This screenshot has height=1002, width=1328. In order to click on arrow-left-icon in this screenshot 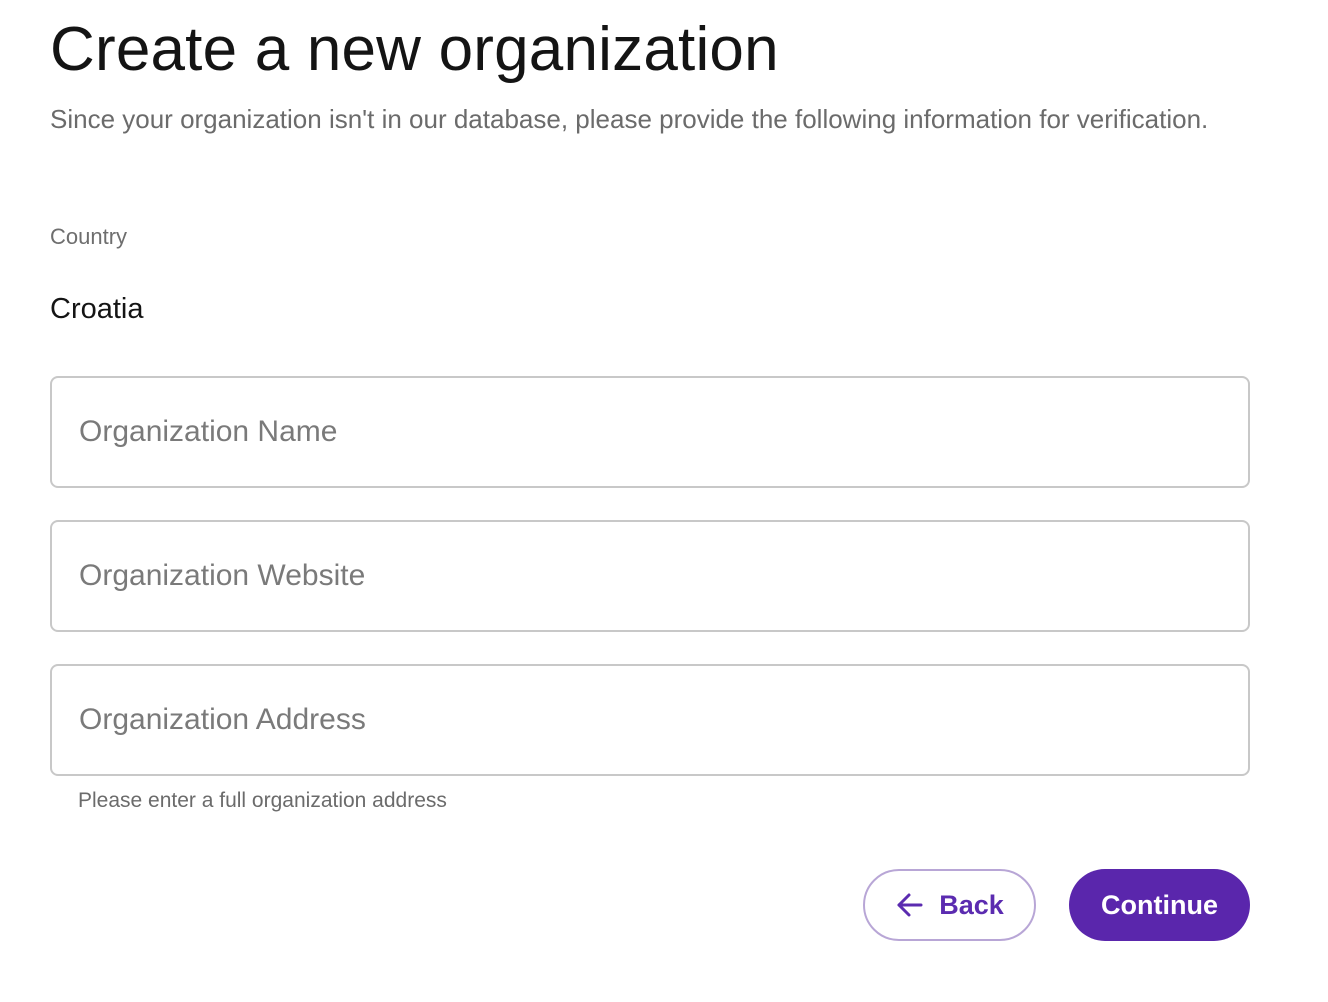, I will do `click(910, 905)`.